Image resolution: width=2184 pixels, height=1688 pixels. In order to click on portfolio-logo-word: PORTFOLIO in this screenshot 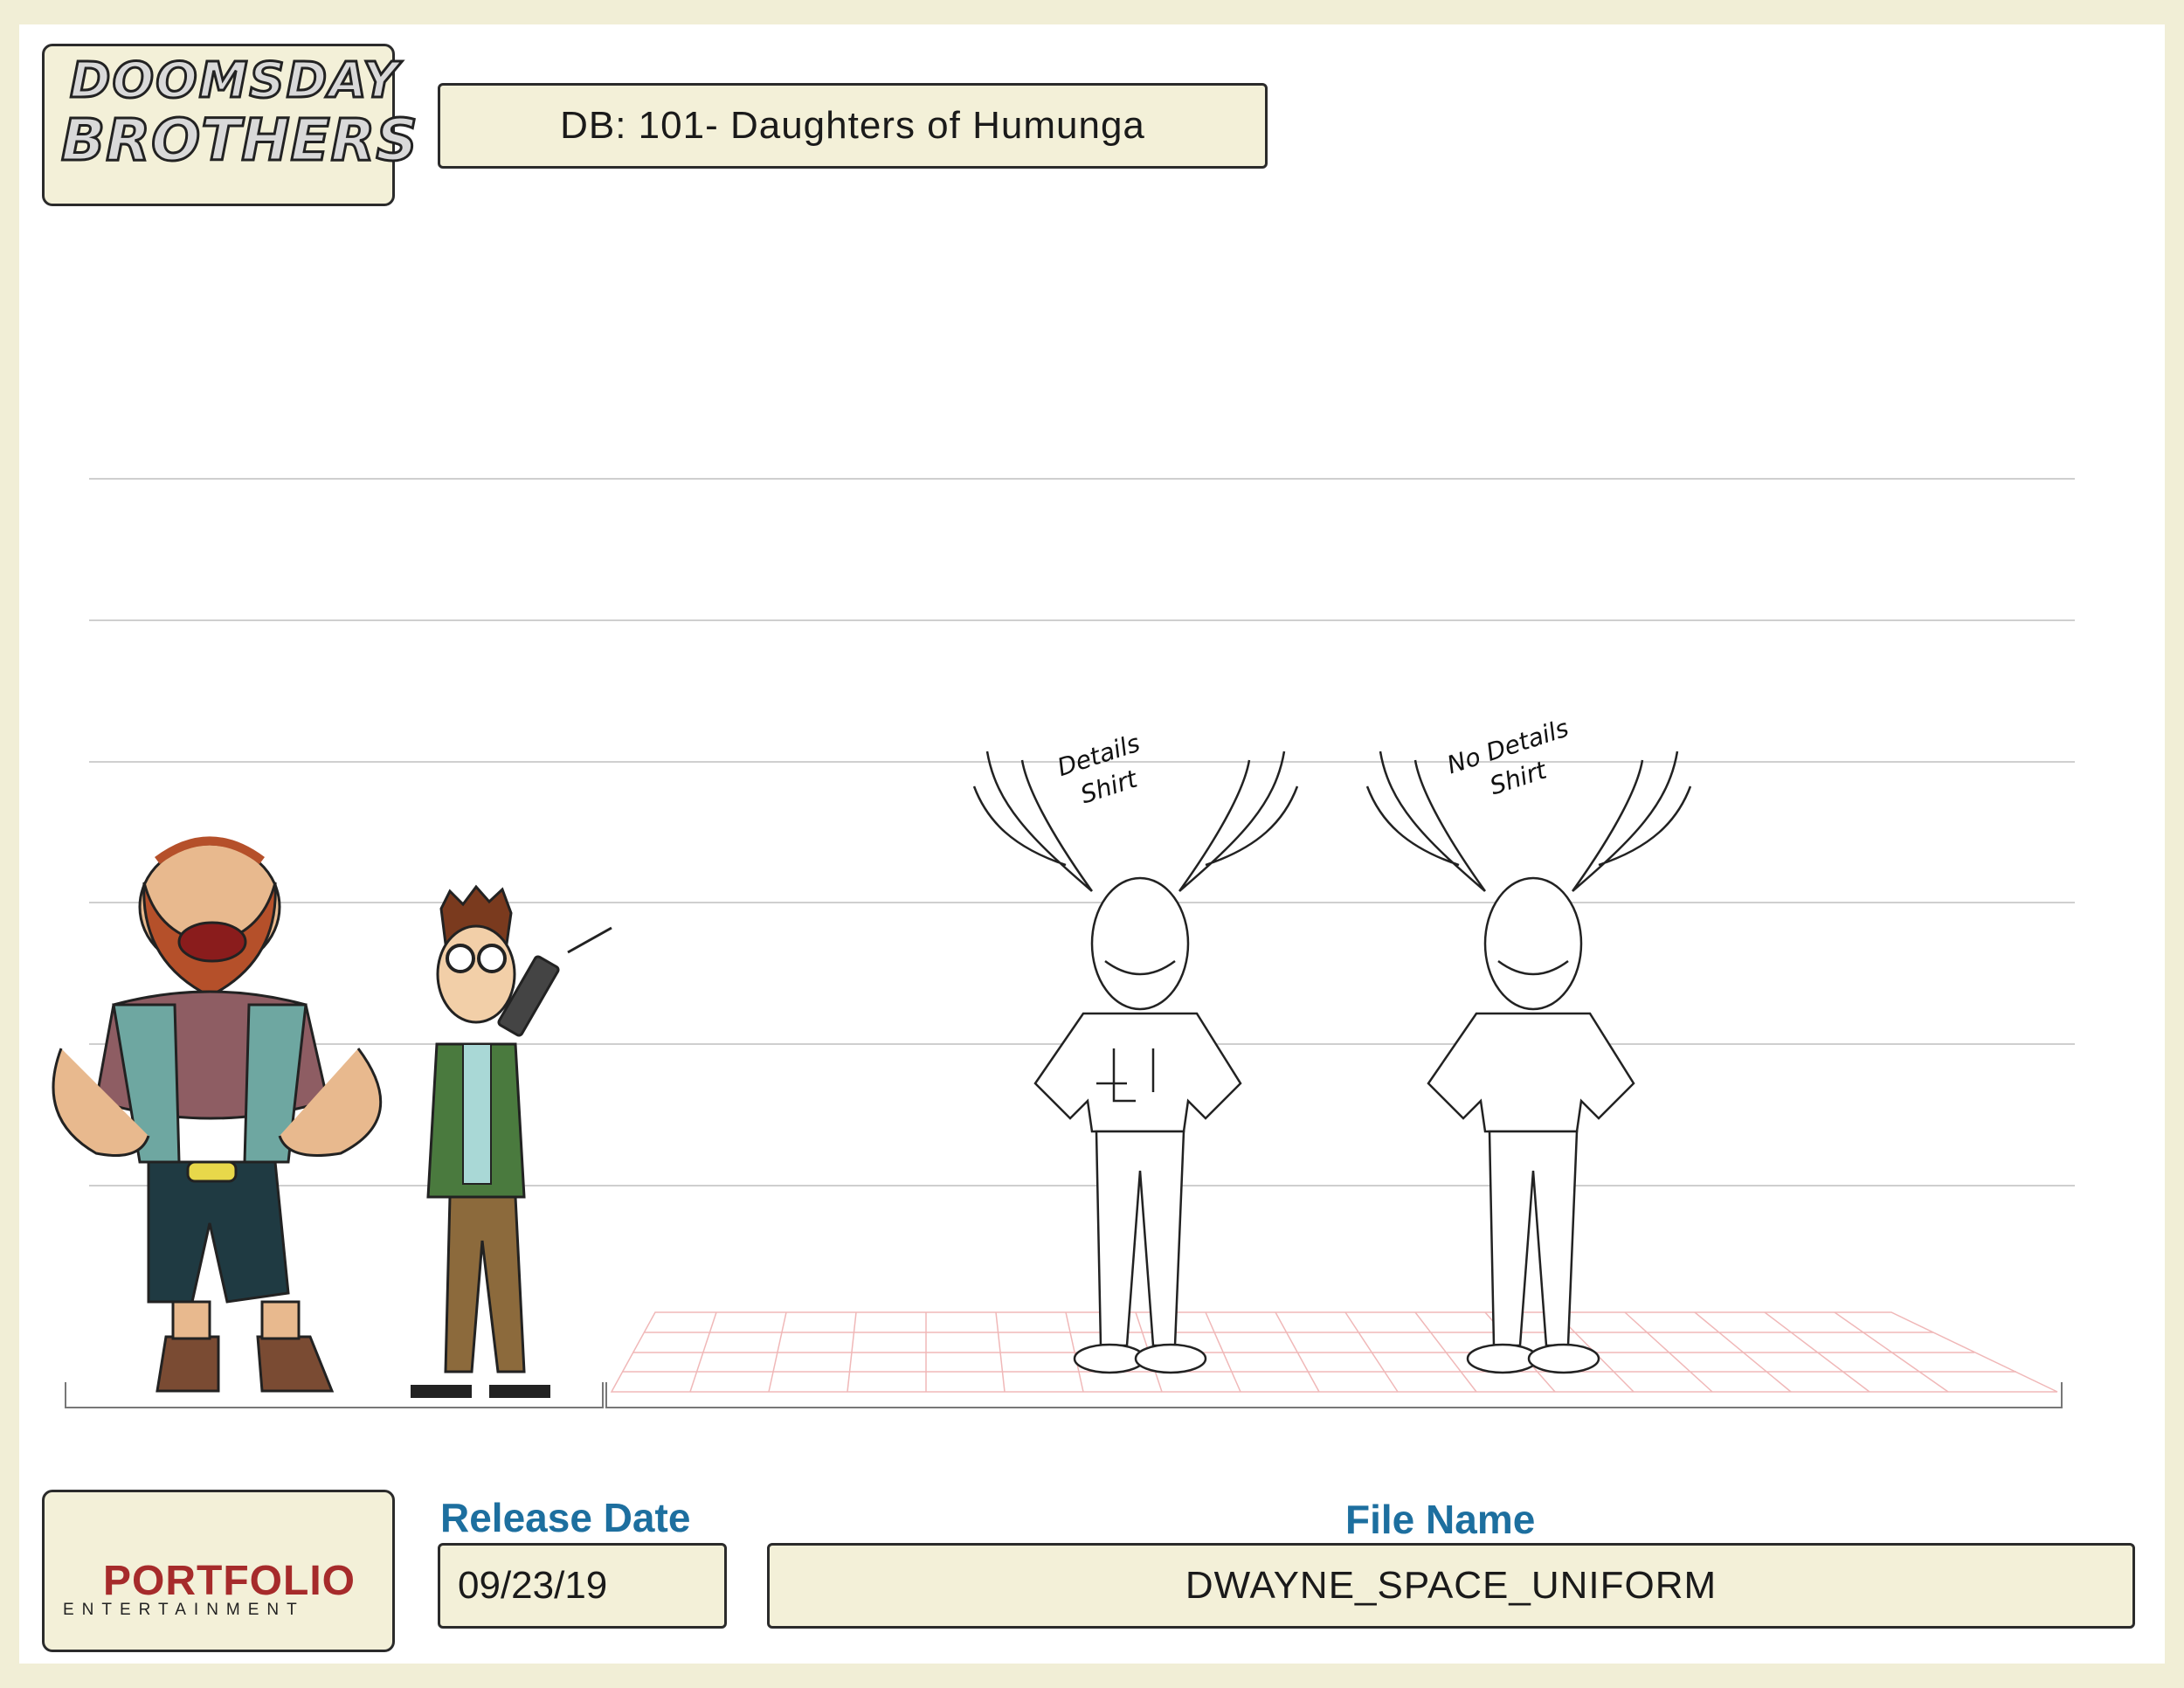, I will do `click(229, 1581)`.